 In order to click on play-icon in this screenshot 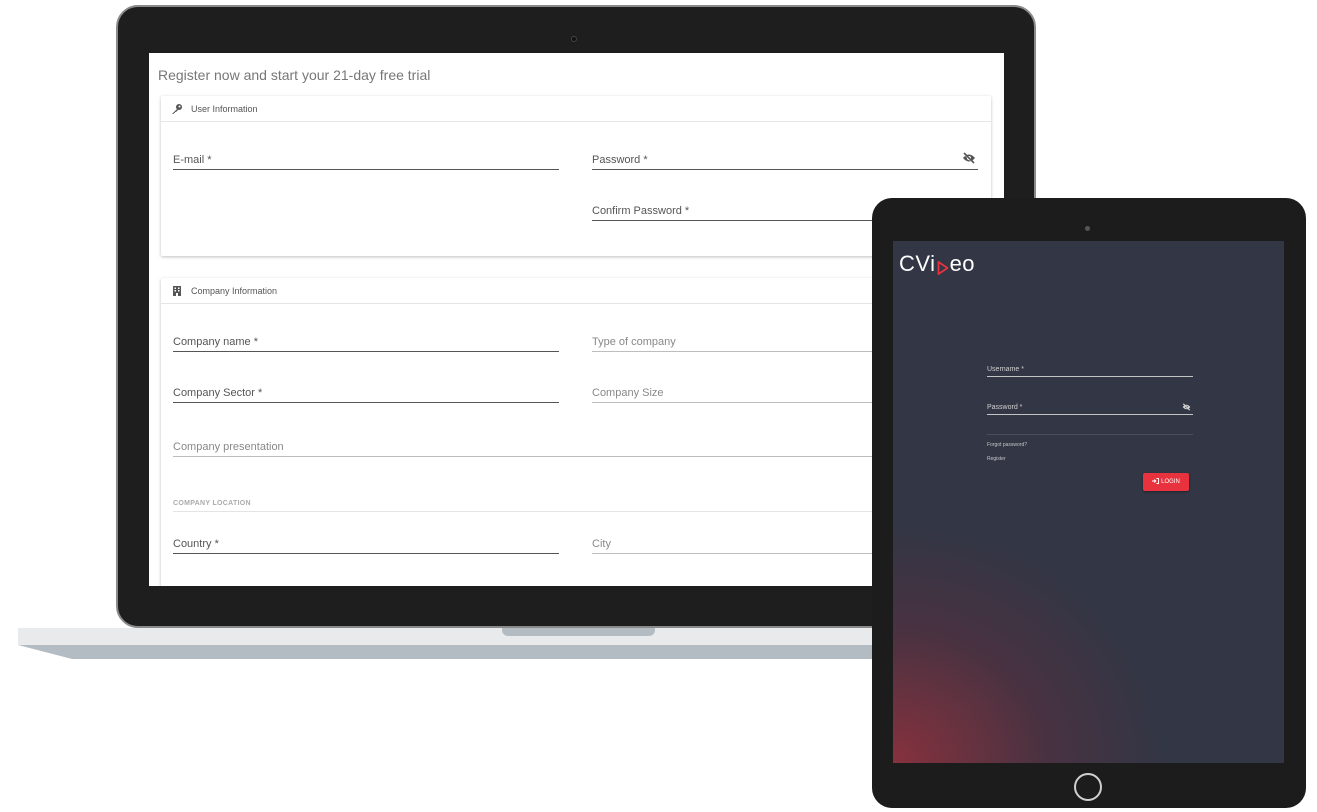, I will do `click(943, 265)`.